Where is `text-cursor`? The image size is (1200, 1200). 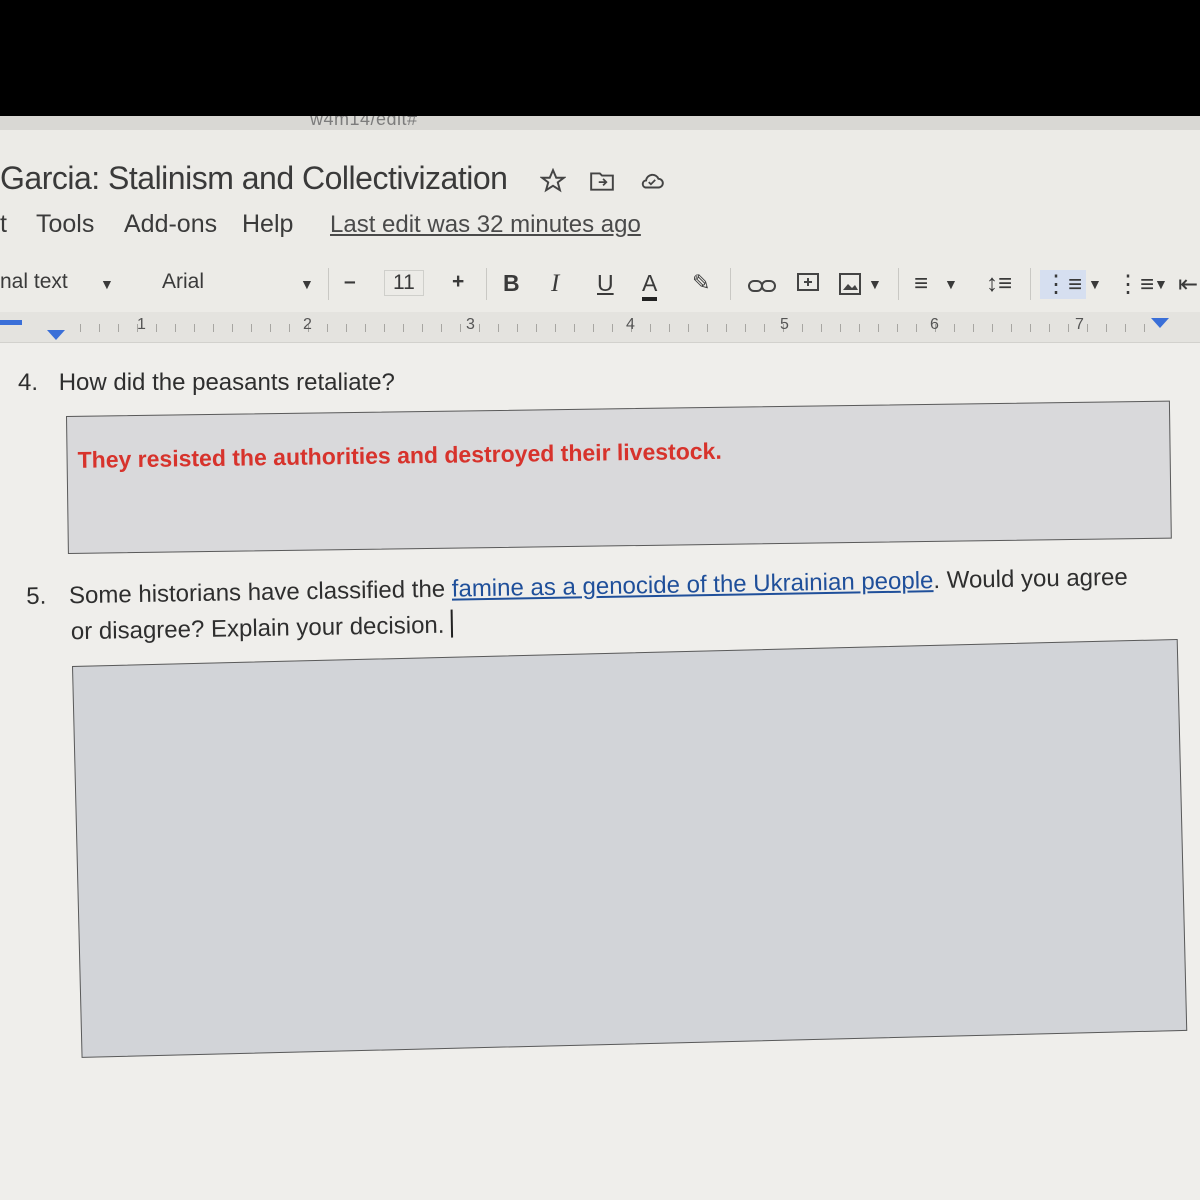
text-cursor is located at coordinates (451, 623).